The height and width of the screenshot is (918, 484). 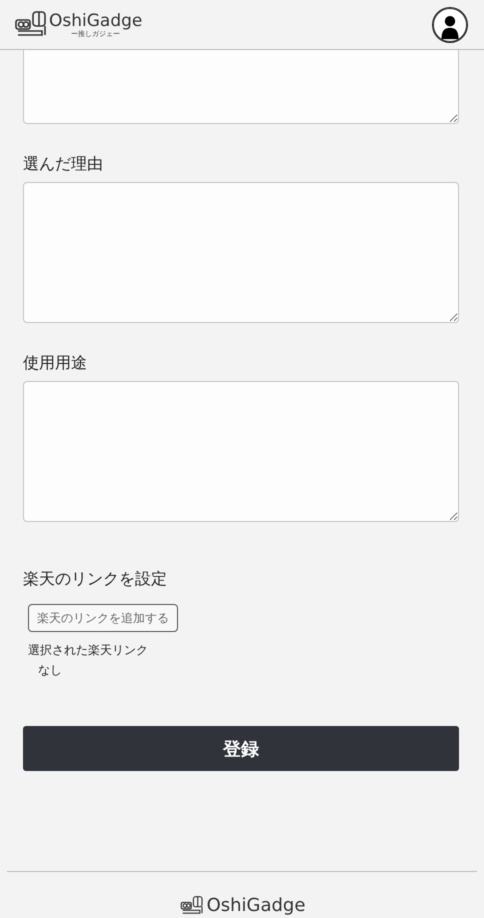 I want to click on field-label: 使用用途, so click(x=55, y=363).